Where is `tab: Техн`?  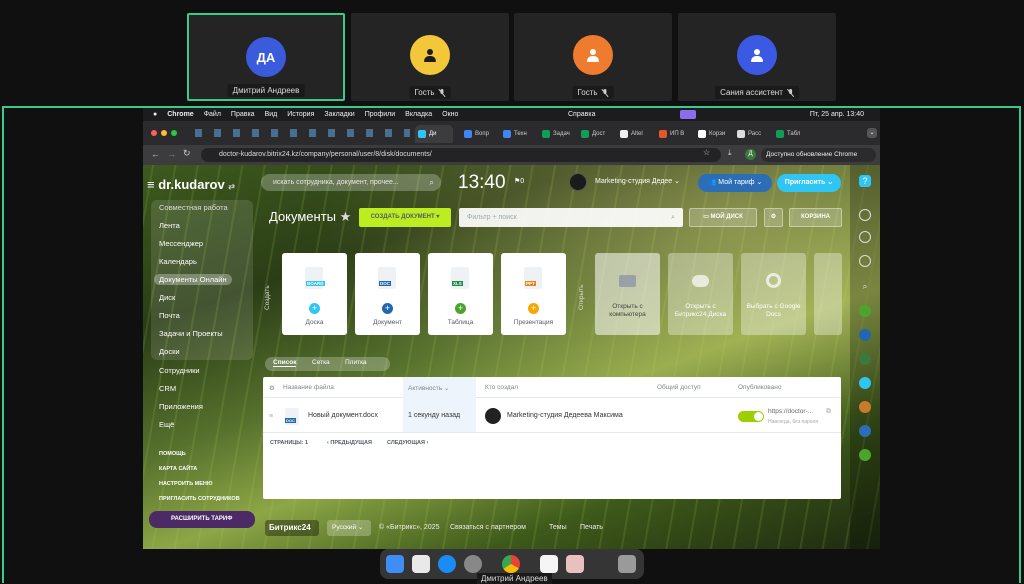
tab: Техн is located at coordinates (519, 134).